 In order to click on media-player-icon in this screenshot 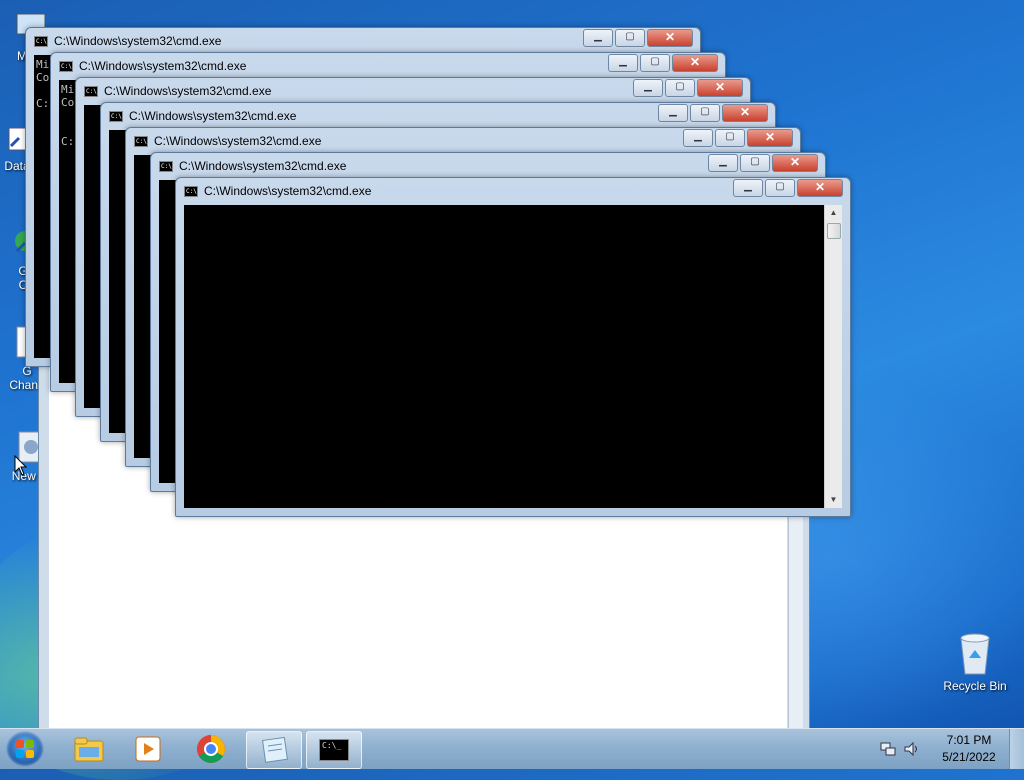, I will do `click(148, 749)`.